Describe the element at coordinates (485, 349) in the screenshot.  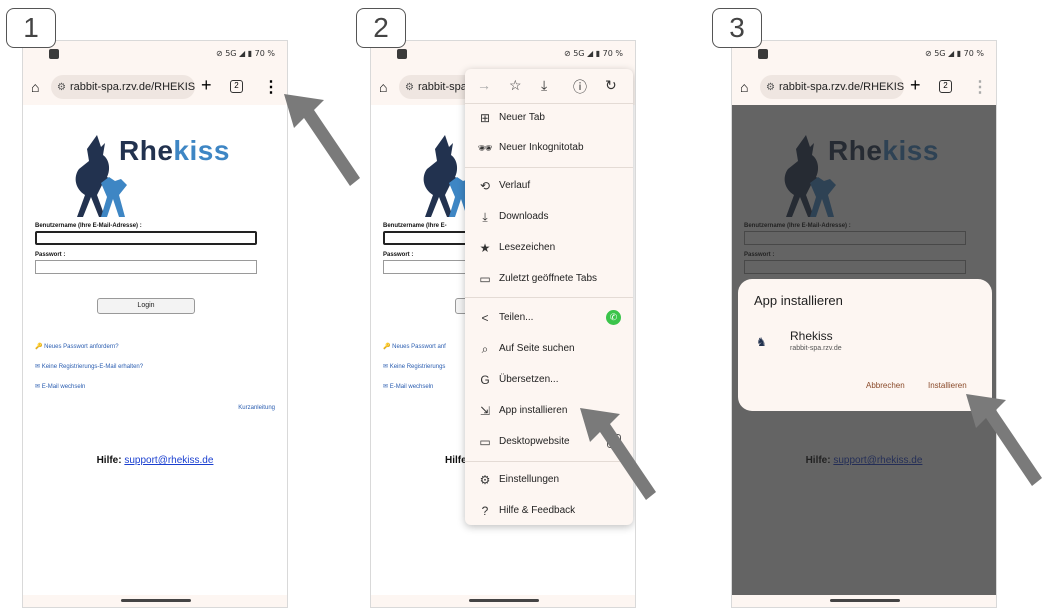
I see `find-icon: ⌕` at that location.